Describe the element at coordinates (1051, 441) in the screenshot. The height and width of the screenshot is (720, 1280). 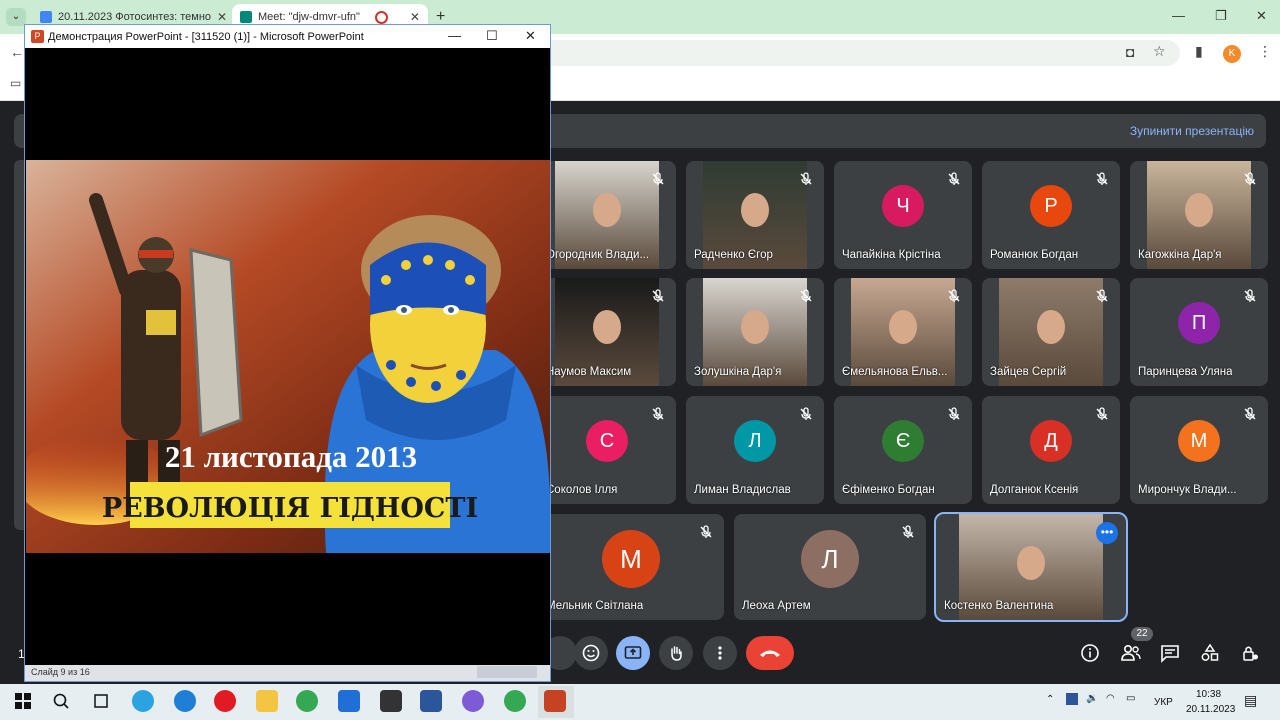
I see `participant-avatar: Д` at that location.